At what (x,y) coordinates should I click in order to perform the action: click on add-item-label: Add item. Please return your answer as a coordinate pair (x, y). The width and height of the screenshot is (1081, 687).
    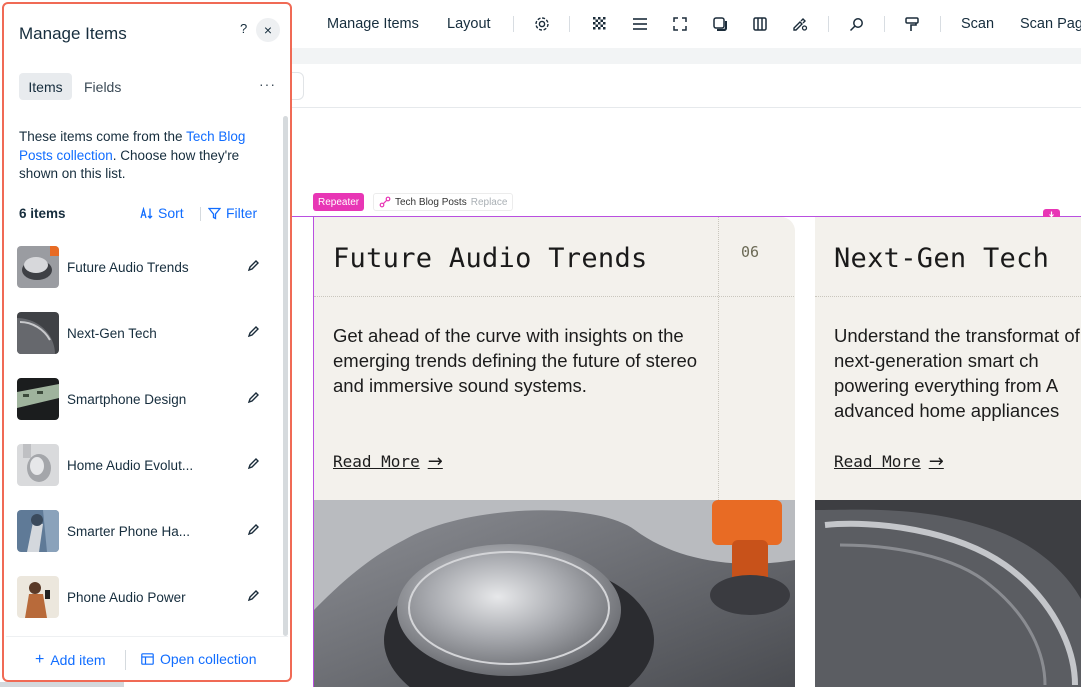
    Looking at the image, I should click on (78, 660).